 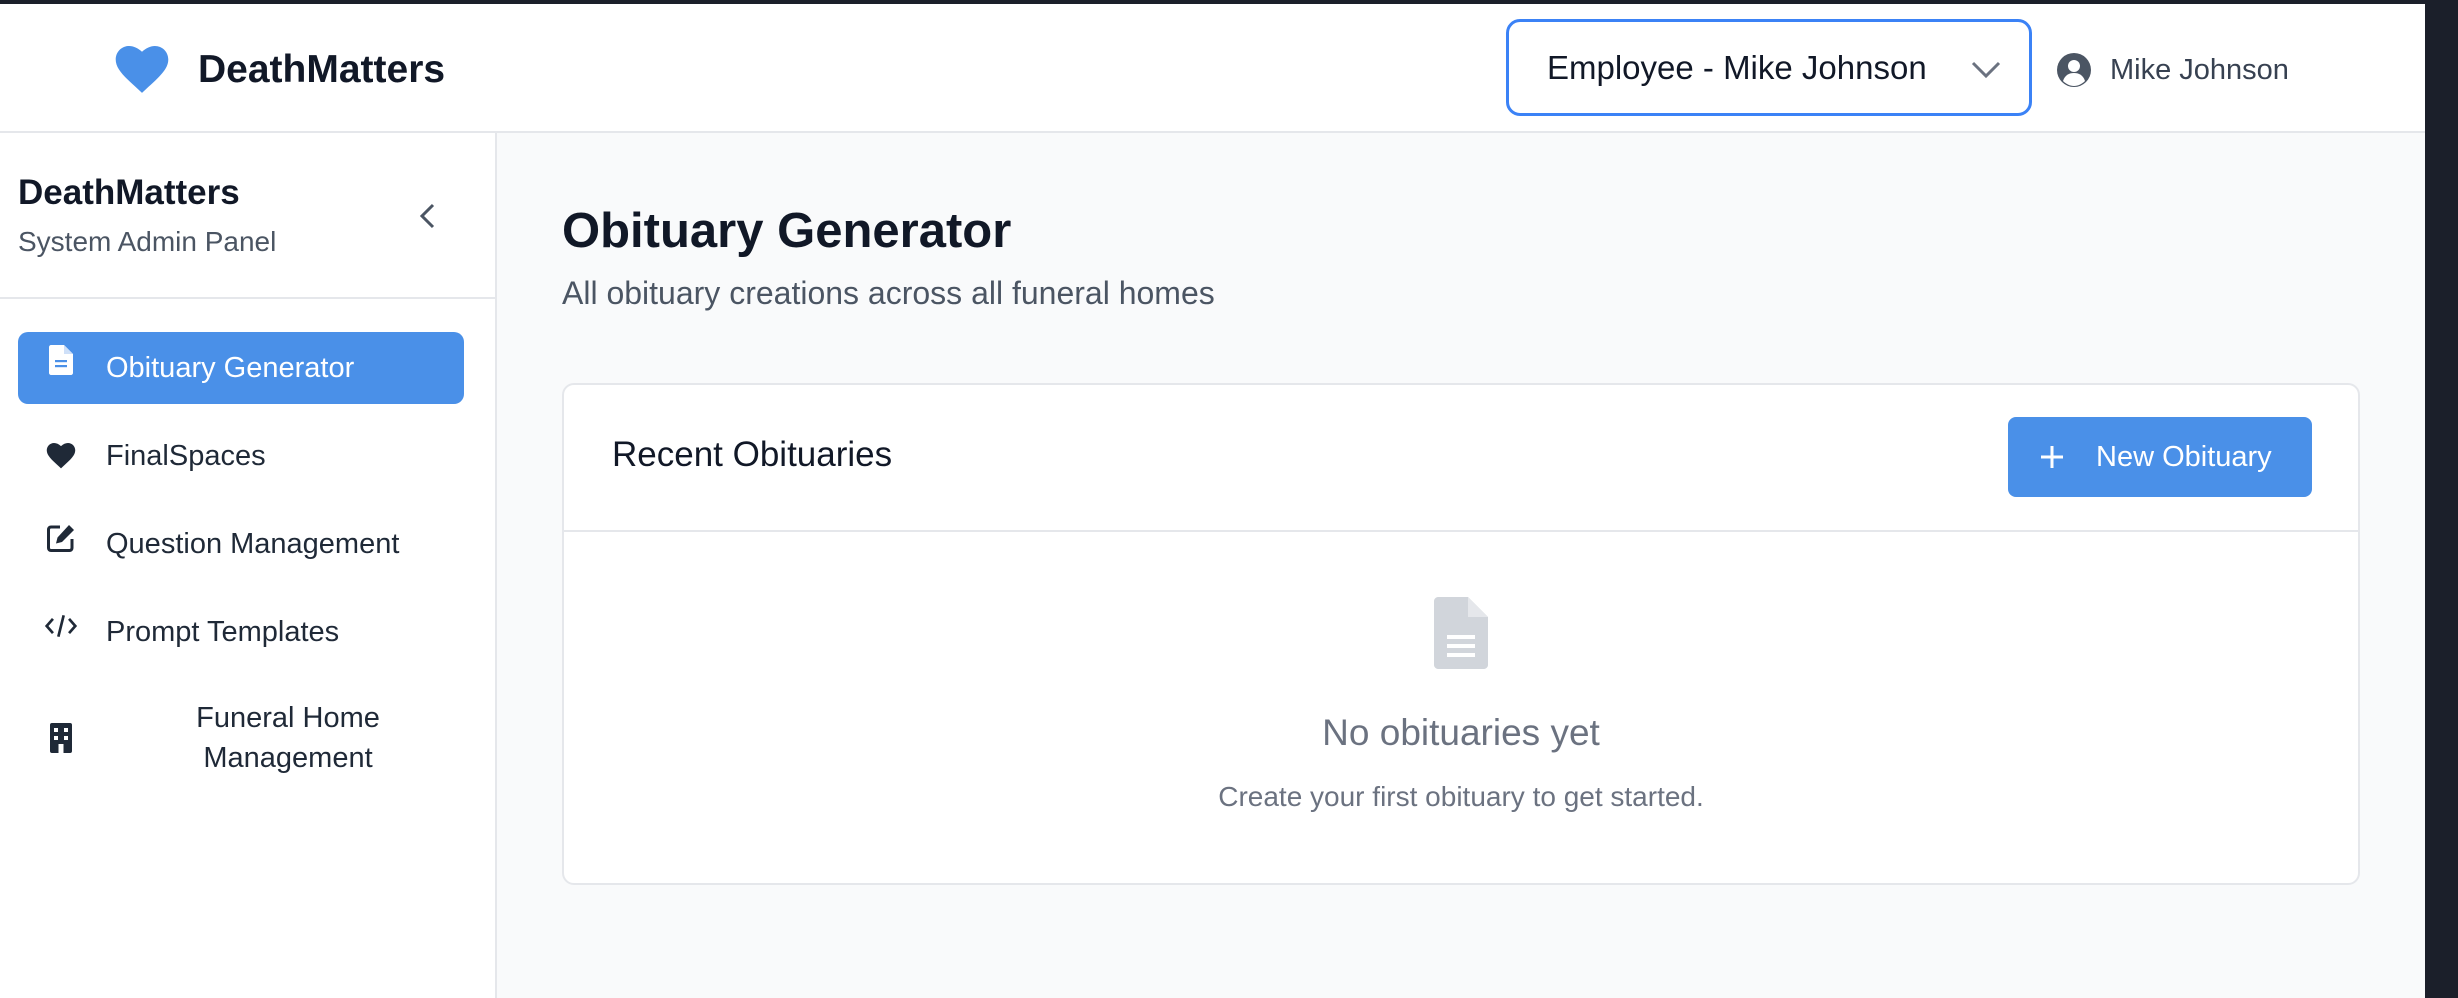 I want to click on code-icon, so click(x=61, y=626).